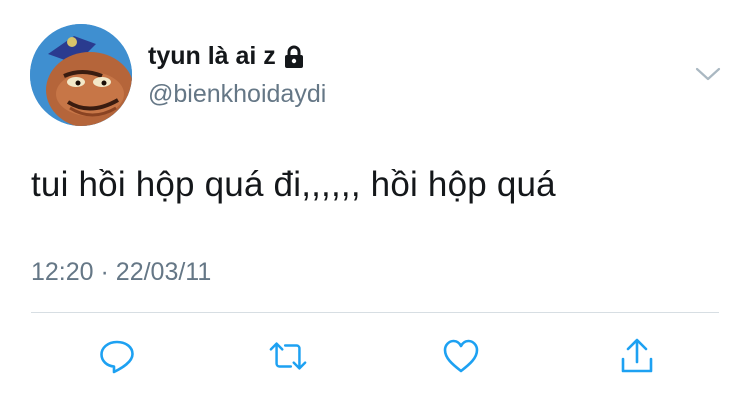 This screenshot has width=750, height=401. I want to click on tweet-timestamp: 12:20 · 22/03/11, so click(121, 272).